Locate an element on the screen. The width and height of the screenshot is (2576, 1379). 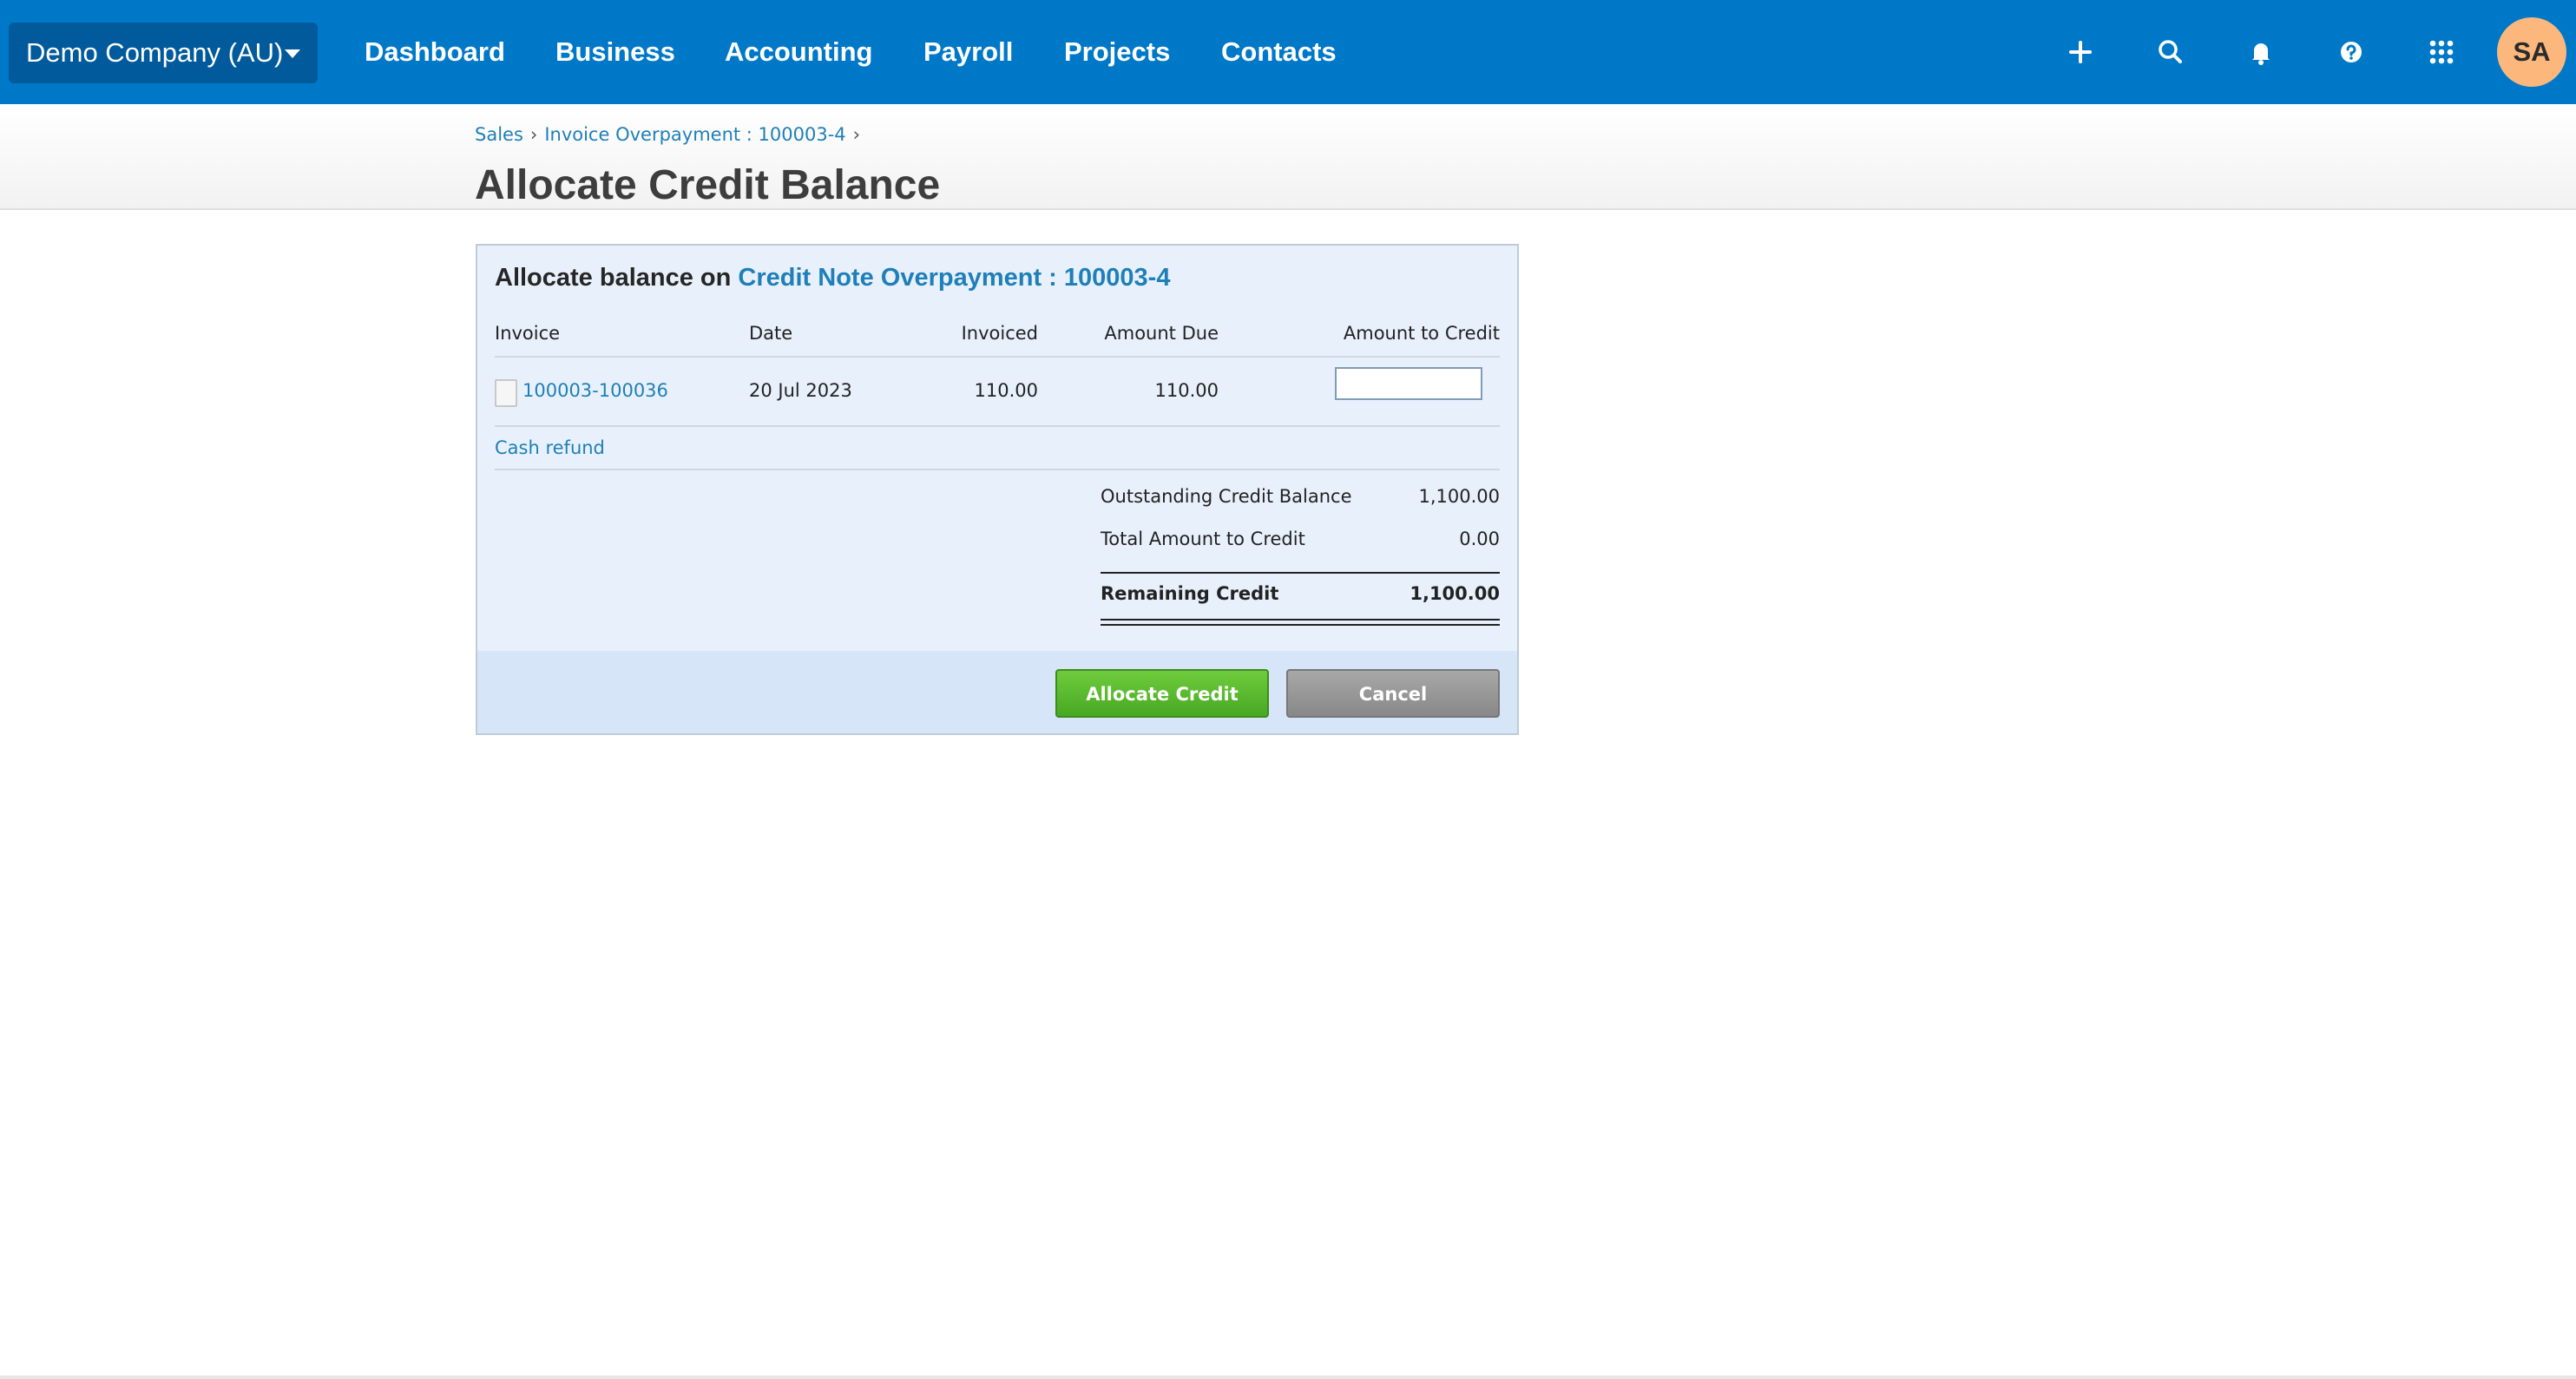
remaining-credit-value: 1,100.00 is located at coordinates (1455, 593).